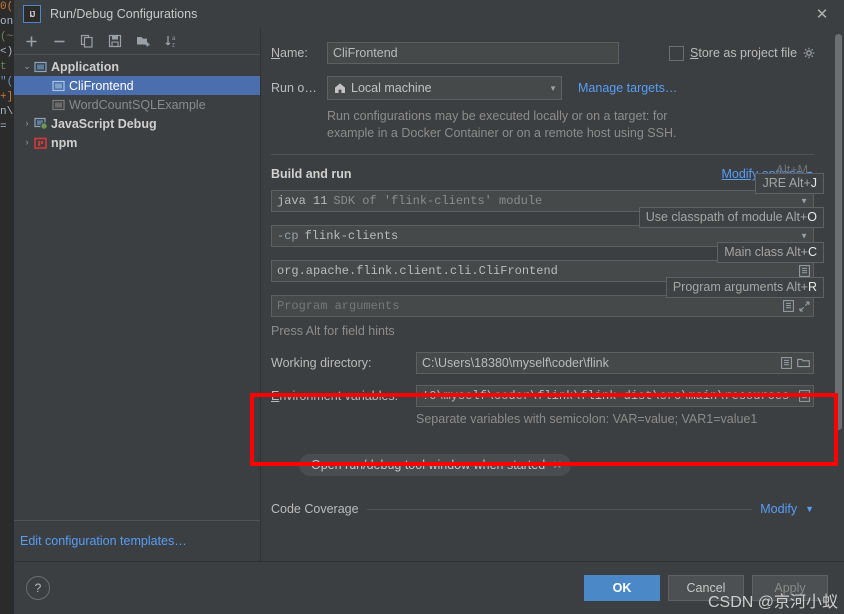 The height and width of the screenshot is (614, 844). What do you see at coordinates (335, 396) in the screenshot?
I see `environment-variables-label: Environment variables:` at bounding box center [335, 396].